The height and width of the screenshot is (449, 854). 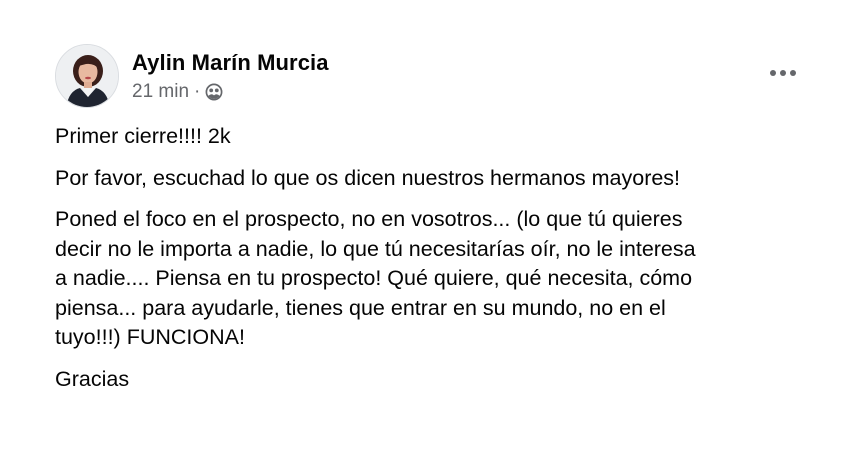 I want to click on post-paragraph: Gracias, so click(x=92, y=378).